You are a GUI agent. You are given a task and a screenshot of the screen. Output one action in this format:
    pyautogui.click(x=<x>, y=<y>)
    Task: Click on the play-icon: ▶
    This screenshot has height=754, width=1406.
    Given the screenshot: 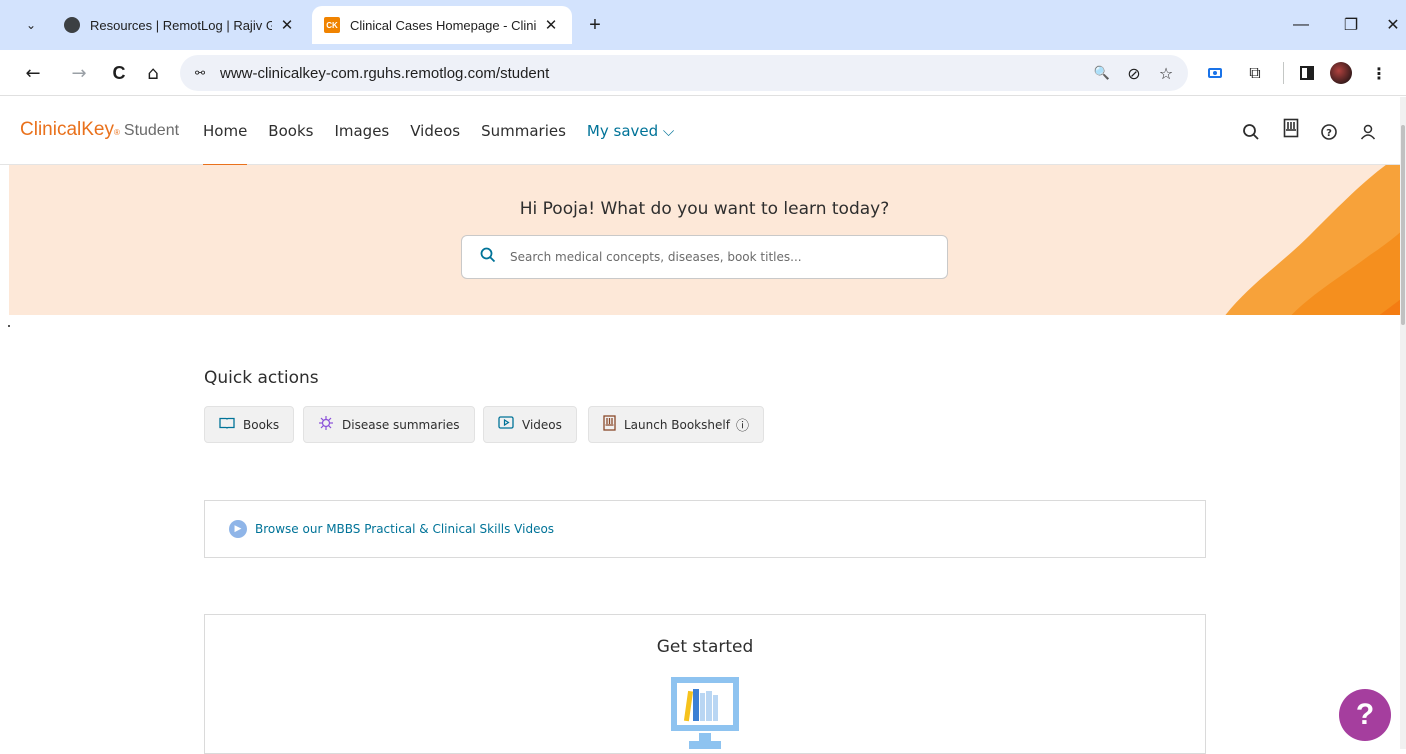 What is the action you would take?
    pyautogui.click(x=238, y=529)
    